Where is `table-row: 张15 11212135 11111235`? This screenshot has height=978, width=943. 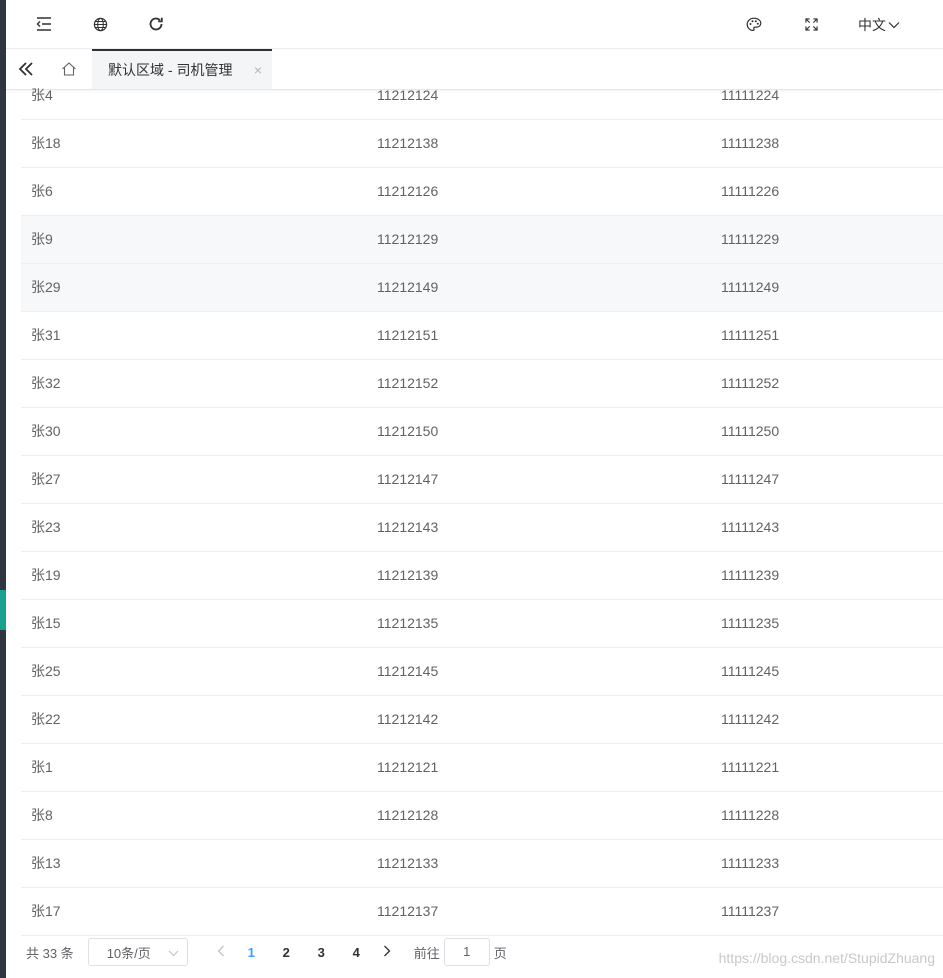
table-row: 张15 11212135 11111235 is located at coordinates (482, 624).